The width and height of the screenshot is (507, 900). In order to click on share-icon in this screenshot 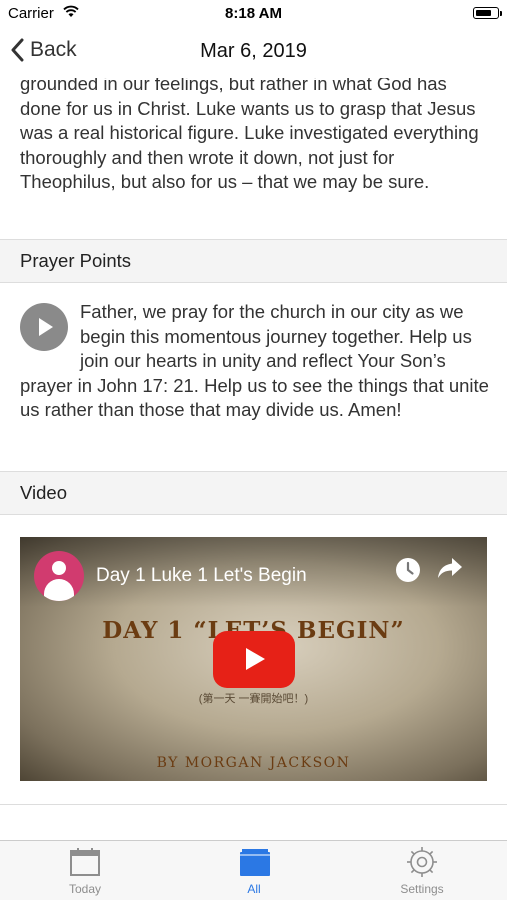, I will do `click(450, 568)`.